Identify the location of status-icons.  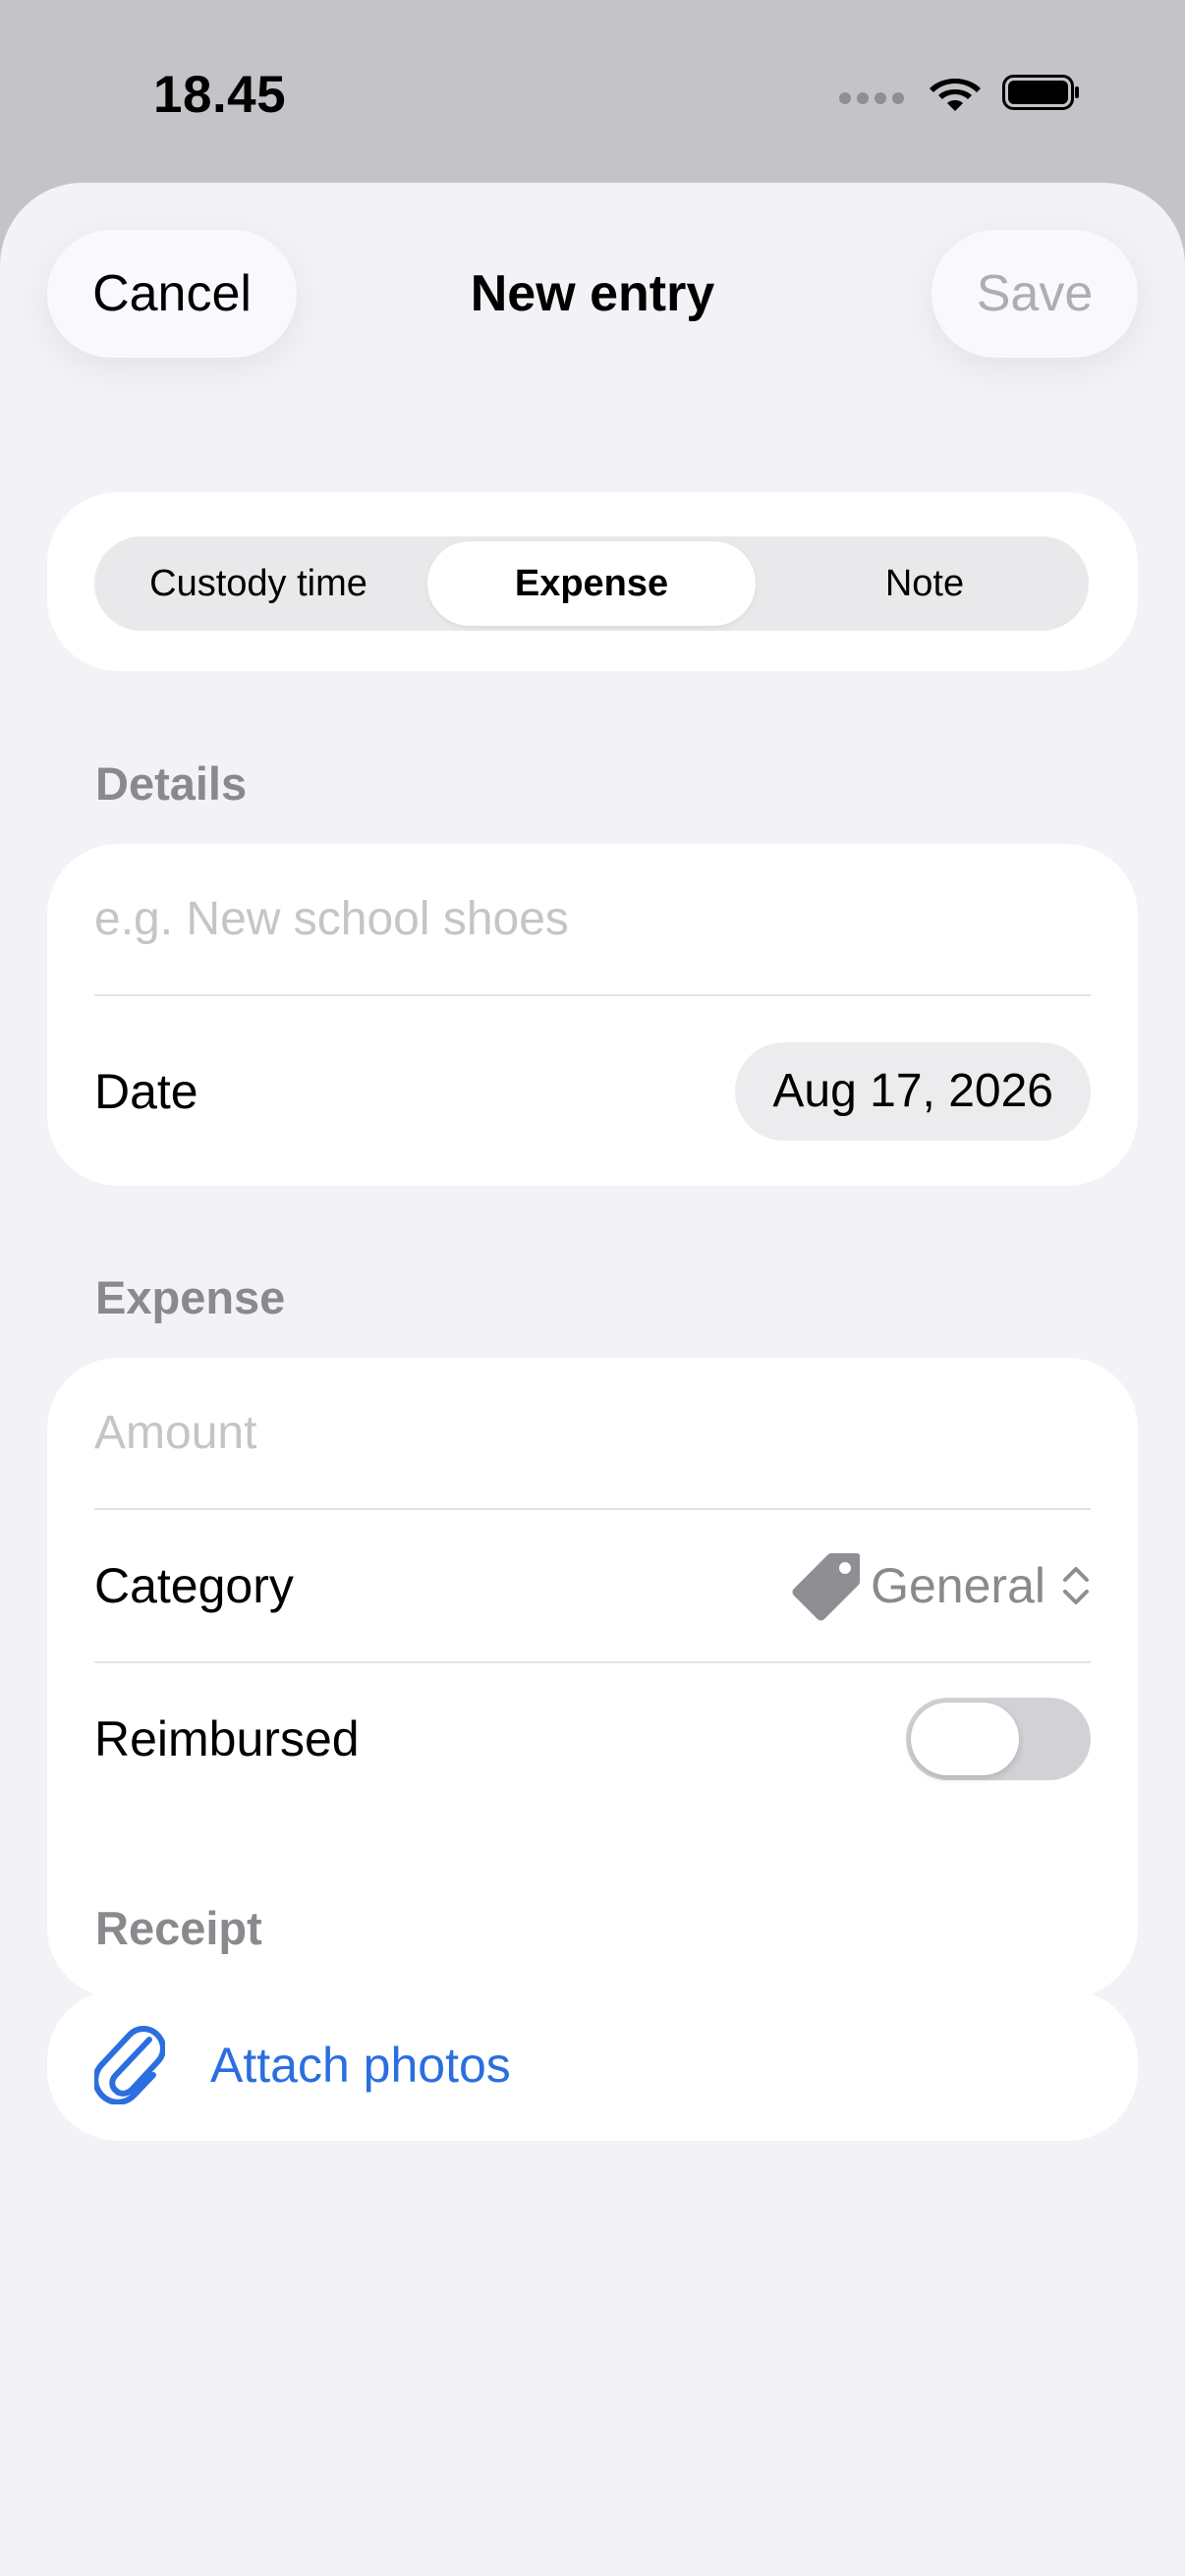
(960, 92).